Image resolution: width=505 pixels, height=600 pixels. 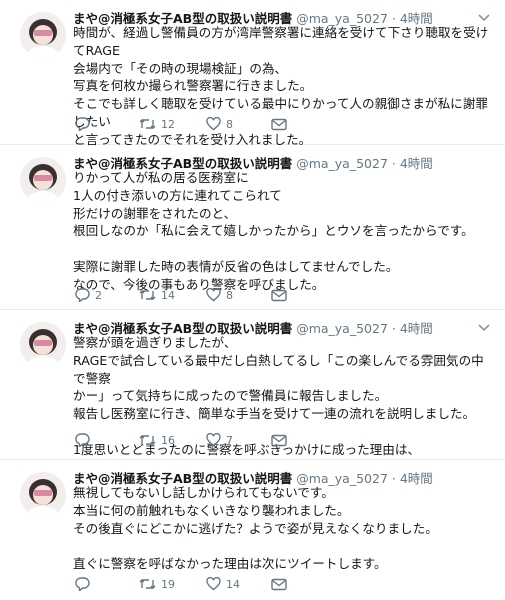 What do you see at coordinates (168, 295) in the screenshot?
I see `retweet-count: 14` at bounding box center [168, 295].